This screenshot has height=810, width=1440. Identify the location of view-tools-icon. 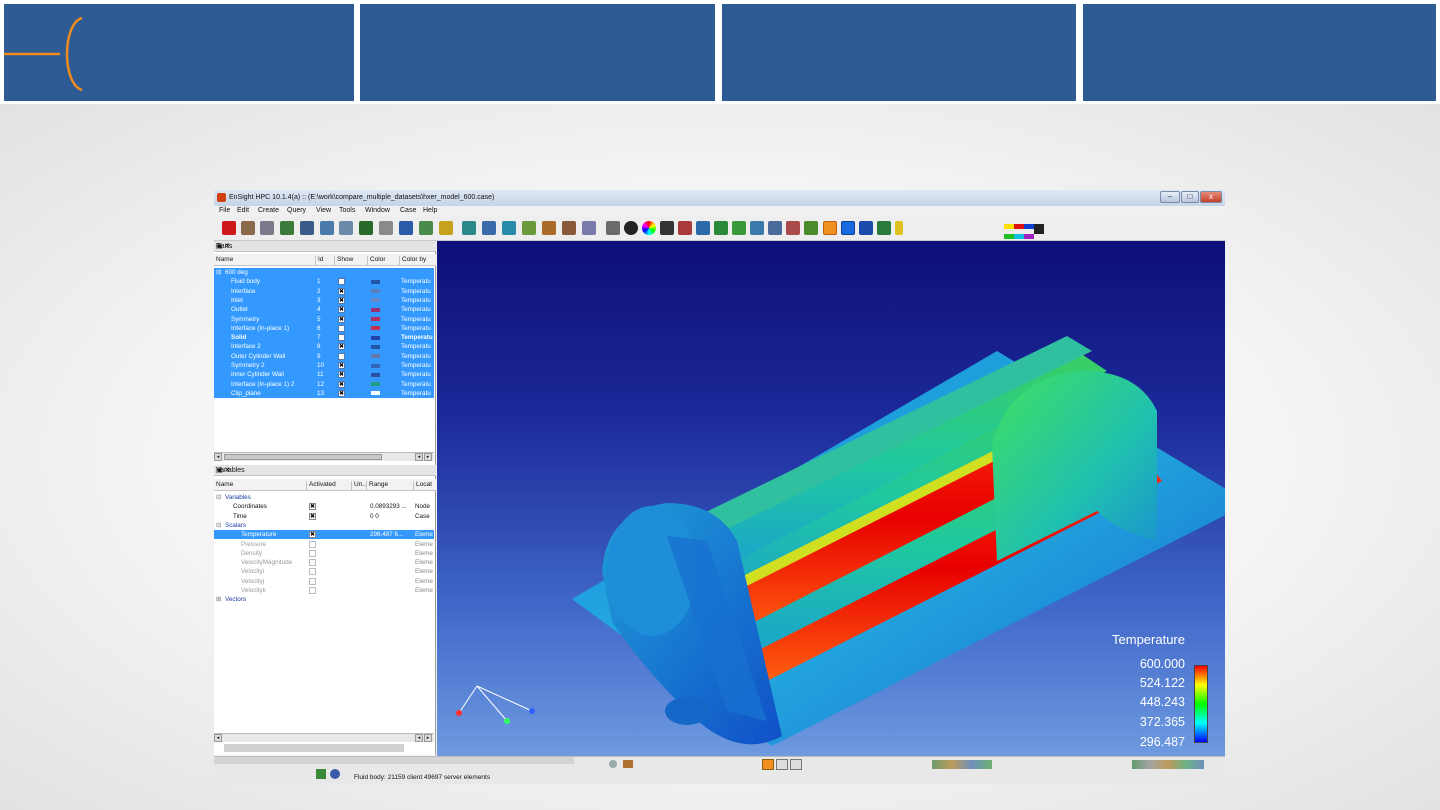
(1168, 764).